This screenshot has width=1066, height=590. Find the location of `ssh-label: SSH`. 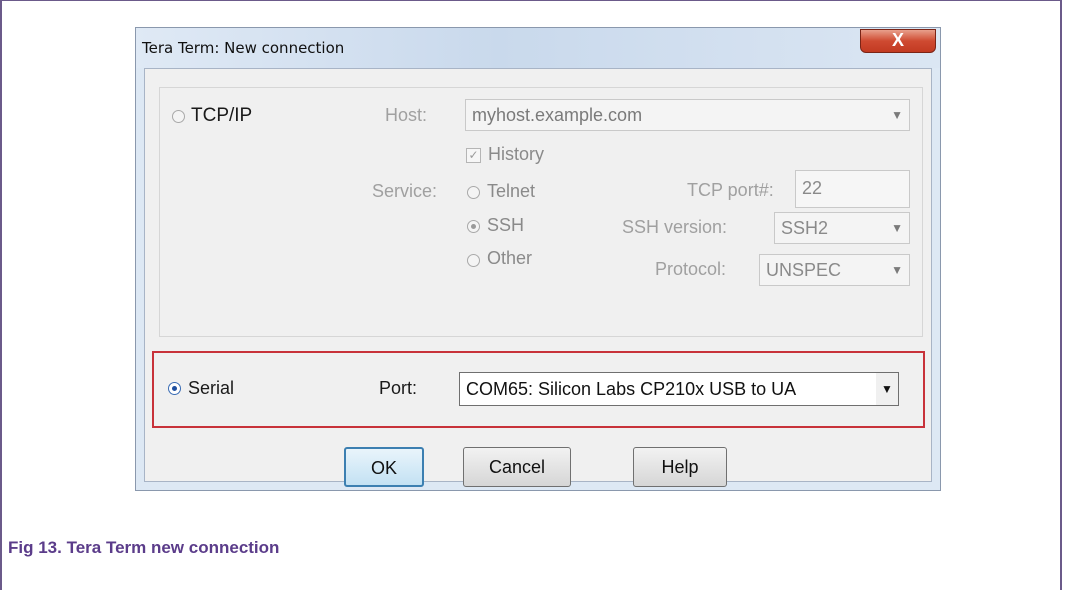

ssh-label: SSH is located at coordinates (506, 225).